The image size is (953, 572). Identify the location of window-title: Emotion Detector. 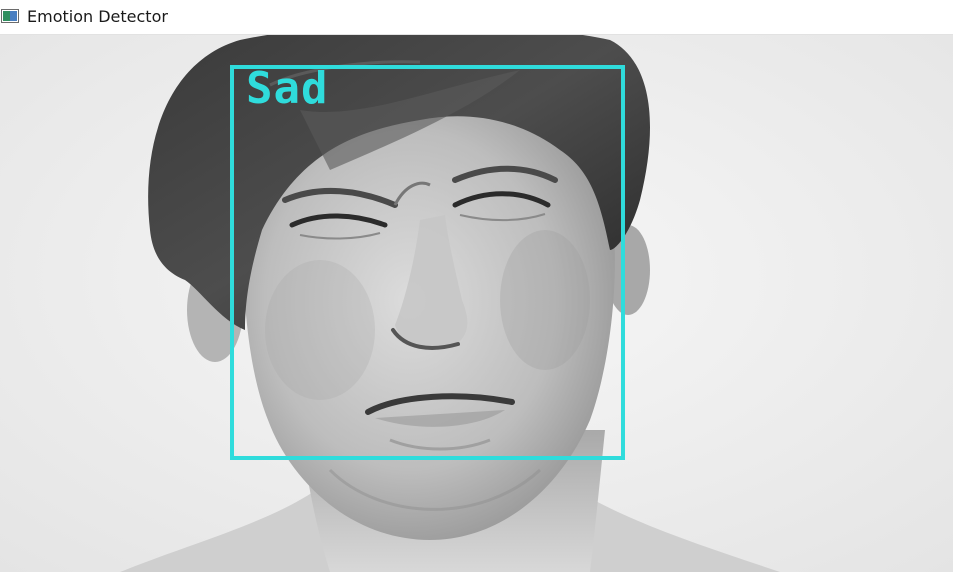
(97, 16).